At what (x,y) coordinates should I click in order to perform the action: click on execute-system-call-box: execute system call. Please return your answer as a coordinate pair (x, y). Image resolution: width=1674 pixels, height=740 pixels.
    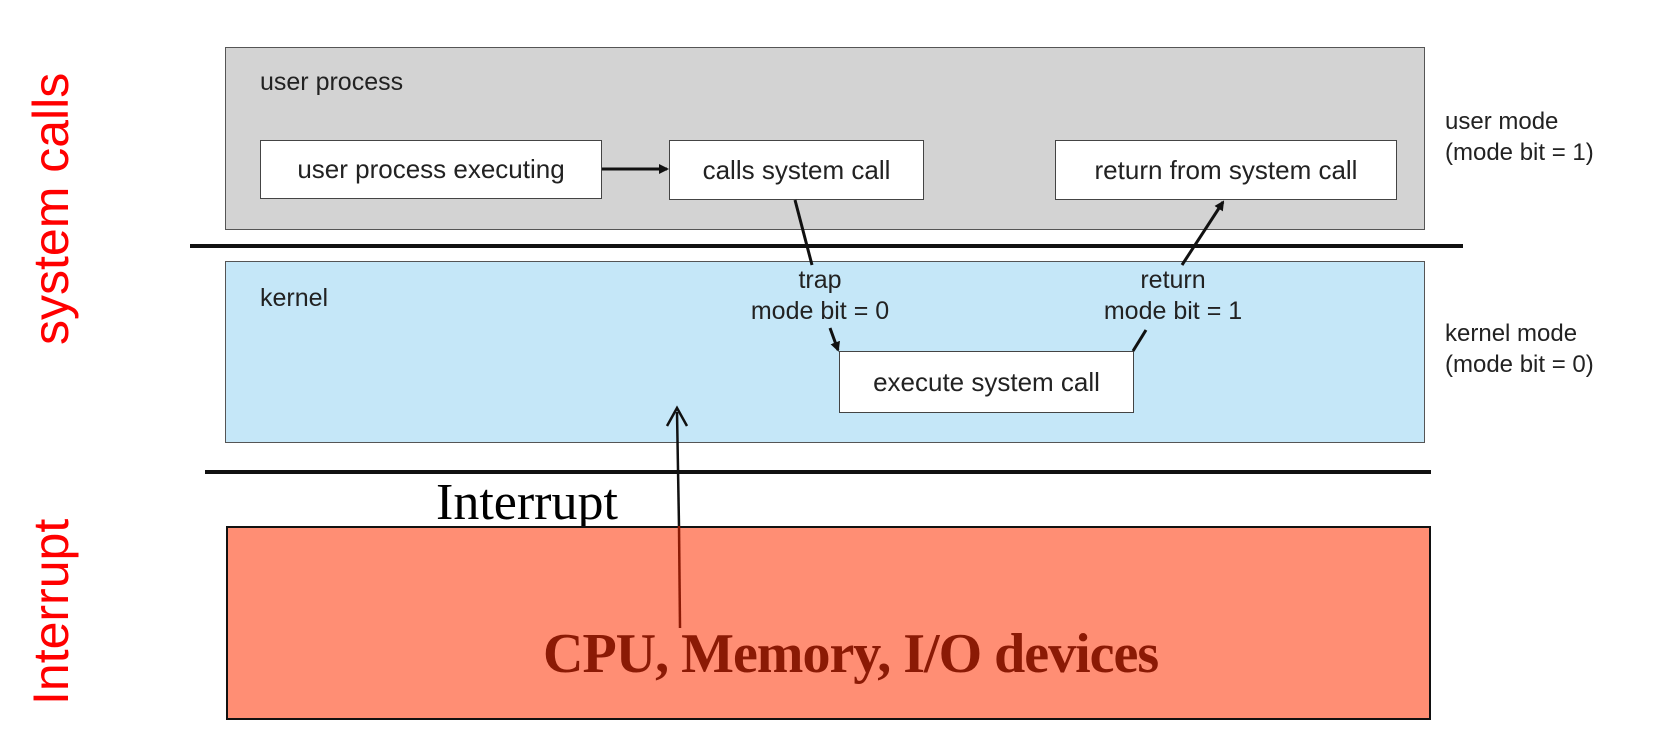
    Looking at the image, I should click on (986, 382).